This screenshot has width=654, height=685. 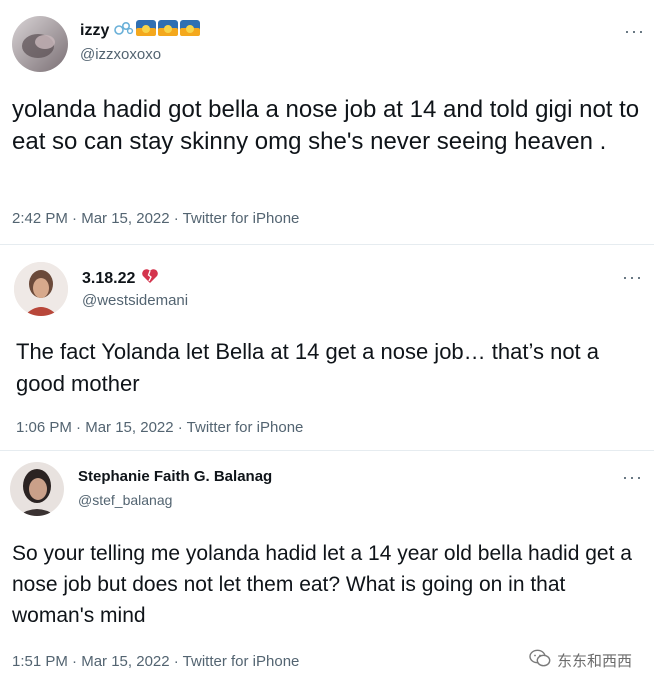 I want to click on display-name: izzy, so click(x=140, y=30).